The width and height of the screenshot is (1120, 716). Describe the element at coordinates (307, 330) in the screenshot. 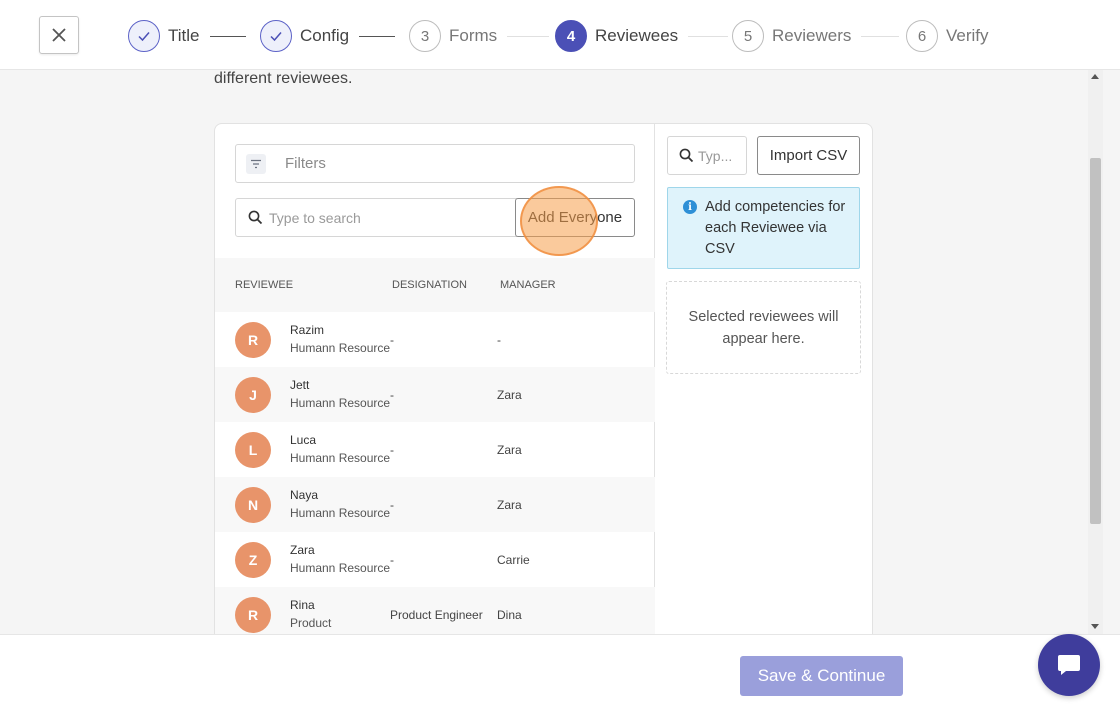

I see `reviewee-name: Razim` at that location.